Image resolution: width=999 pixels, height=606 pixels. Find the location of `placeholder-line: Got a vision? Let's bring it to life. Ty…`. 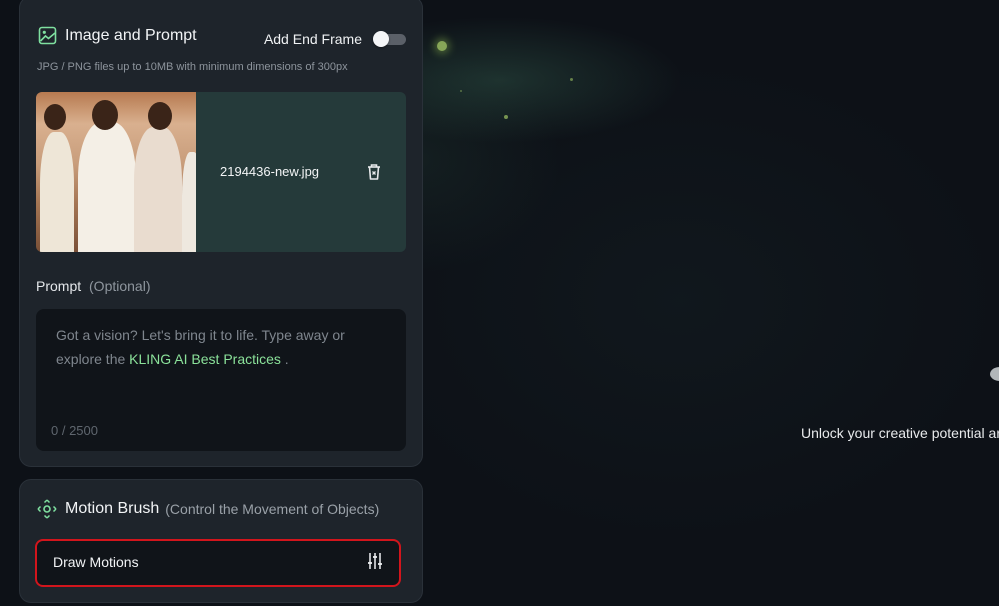

placeholder-line: Got a vision? Let's bring it to life. Ty… is located at coordinates (200, 335).